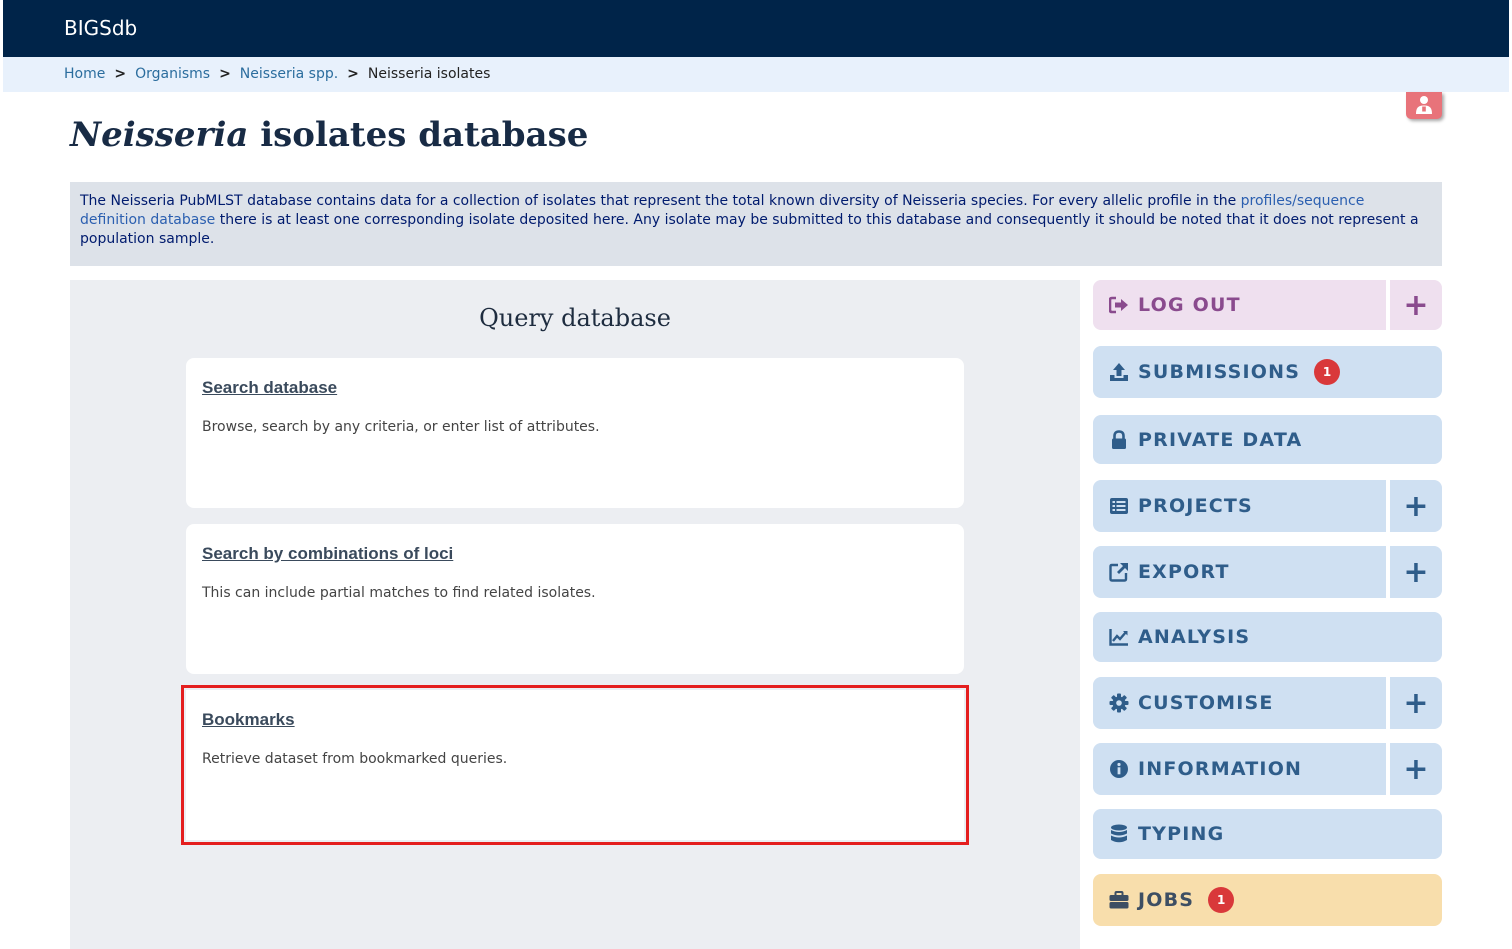 The width and height of the screenshot is (1512, 949). I want to click on list-icon, so click(1119, 506).